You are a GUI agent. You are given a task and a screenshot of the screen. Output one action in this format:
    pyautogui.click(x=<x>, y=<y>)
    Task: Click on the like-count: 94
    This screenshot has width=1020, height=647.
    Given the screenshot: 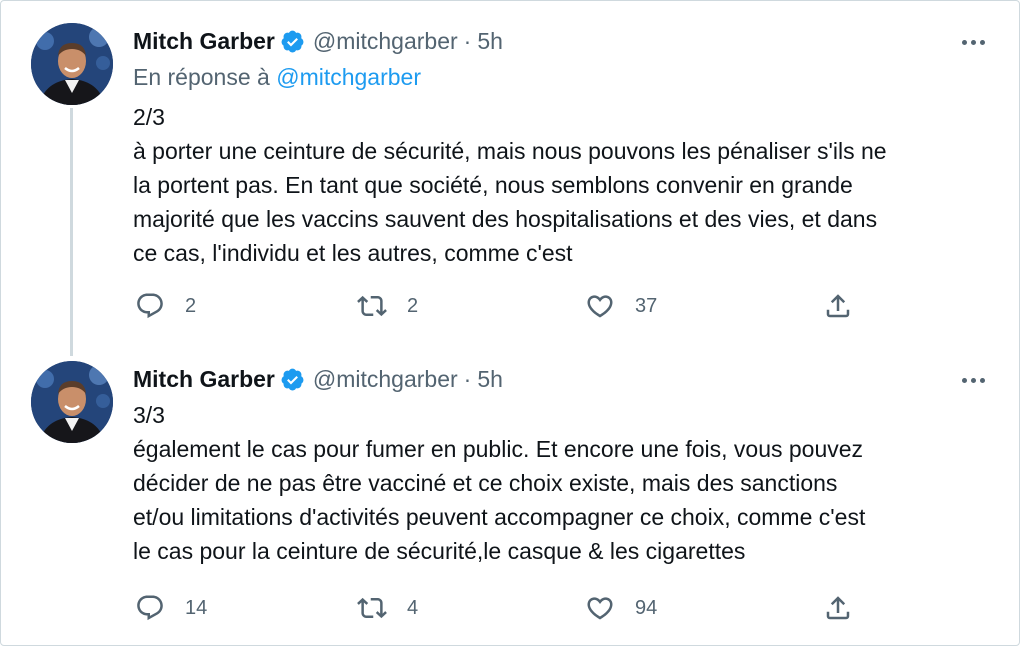 What is the action you would take?
    pyautogui.click(x=646, y=607)
    